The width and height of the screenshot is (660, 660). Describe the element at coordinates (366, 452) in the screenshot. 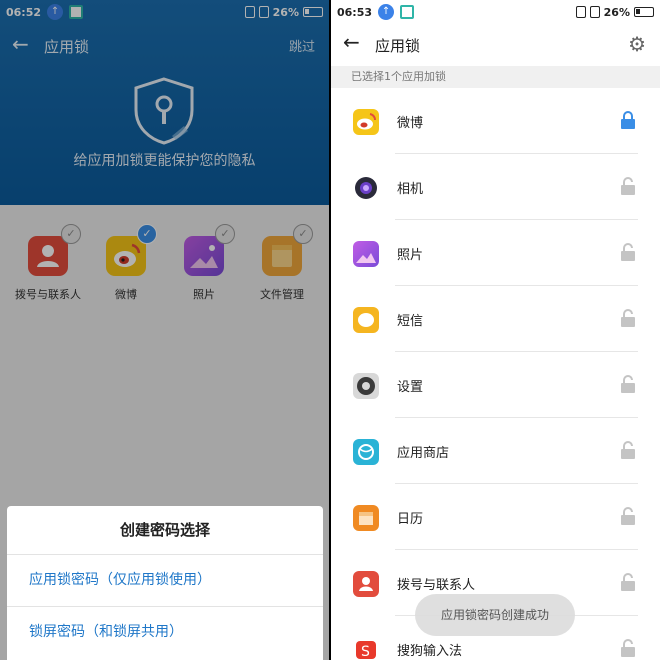

I see `app-store-icon` at that location.